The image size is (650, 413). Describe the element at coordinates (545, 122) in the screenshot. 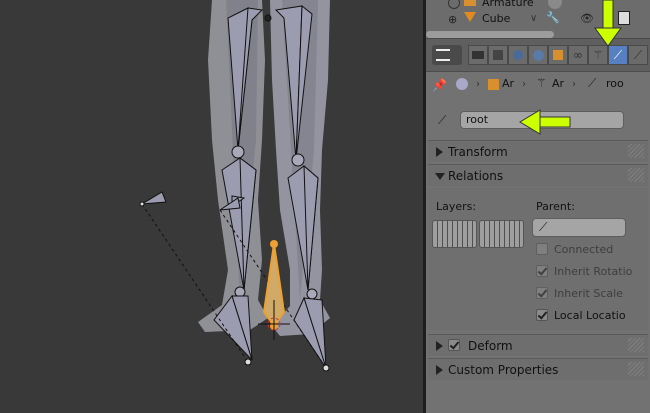

I see `annotation-arrow-left-icon` at that location.